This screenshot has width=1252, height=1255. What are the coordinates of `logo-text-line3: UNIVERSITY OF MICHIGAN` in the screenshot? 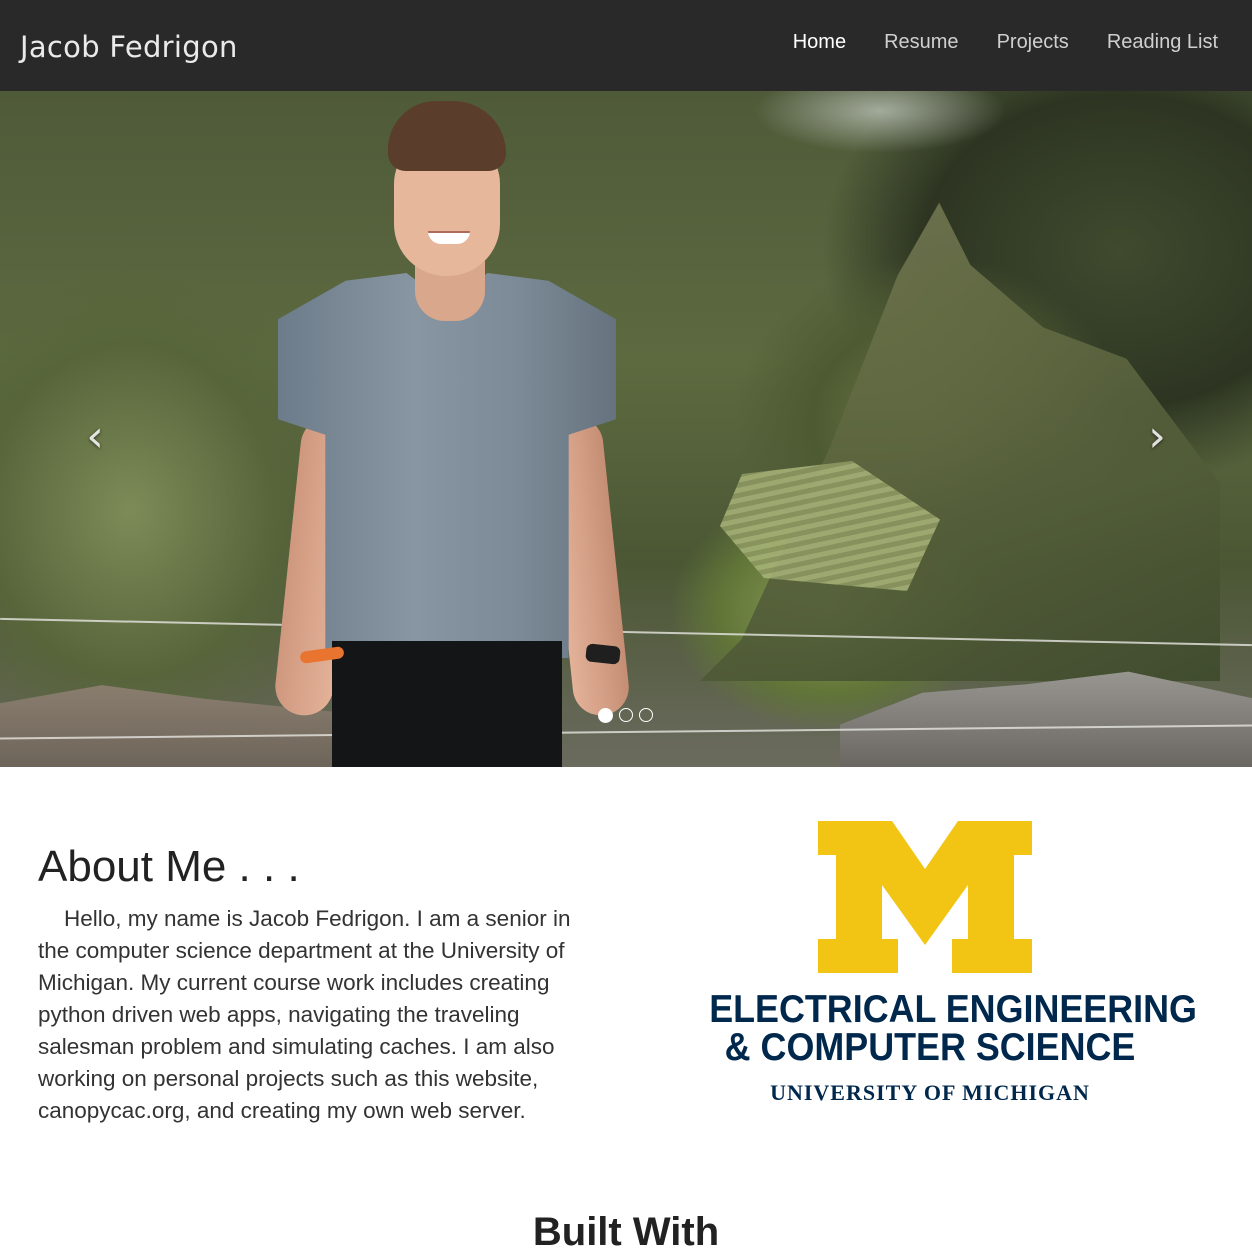 It's located at (930, 1092).